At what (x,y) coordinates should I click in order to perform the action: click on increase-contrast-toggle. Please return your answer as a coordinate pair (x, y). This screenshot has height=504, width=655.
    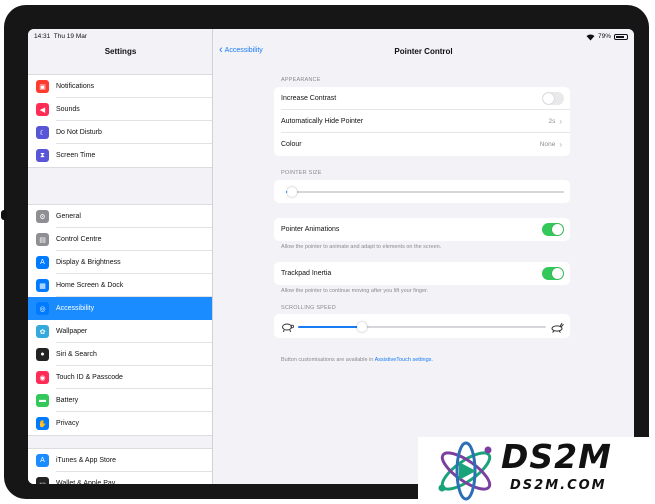
    Looking at the image, I should click on (553, 98).